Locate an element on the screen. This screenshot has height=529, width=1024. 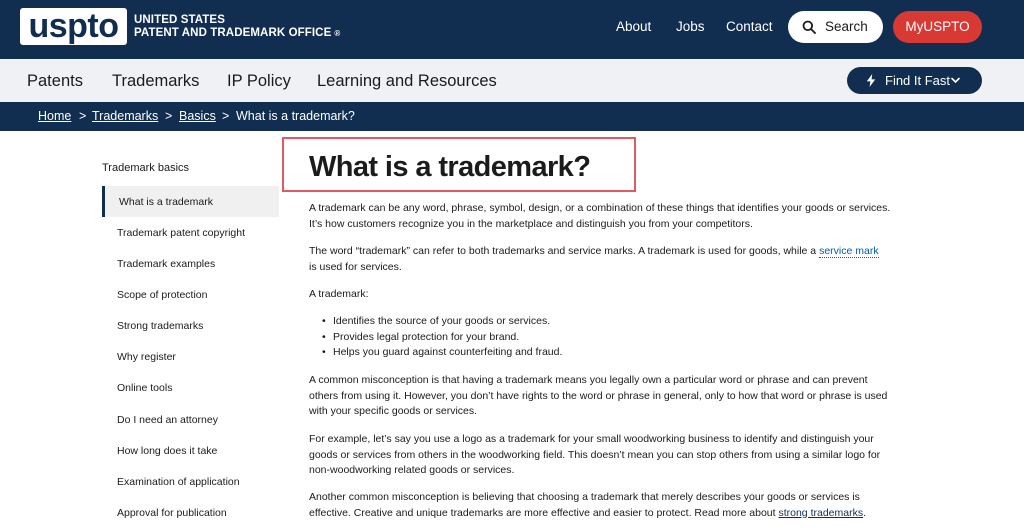
myuspto-button: MyUSPTO is located at coordinates (937, 27).